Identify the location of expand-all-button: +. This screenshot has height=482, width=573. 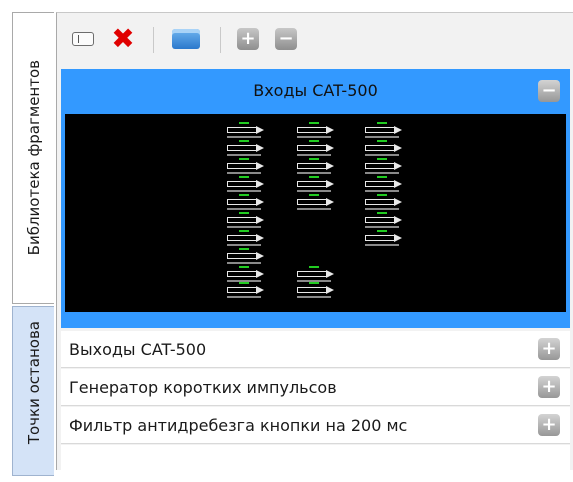
(248, 39).